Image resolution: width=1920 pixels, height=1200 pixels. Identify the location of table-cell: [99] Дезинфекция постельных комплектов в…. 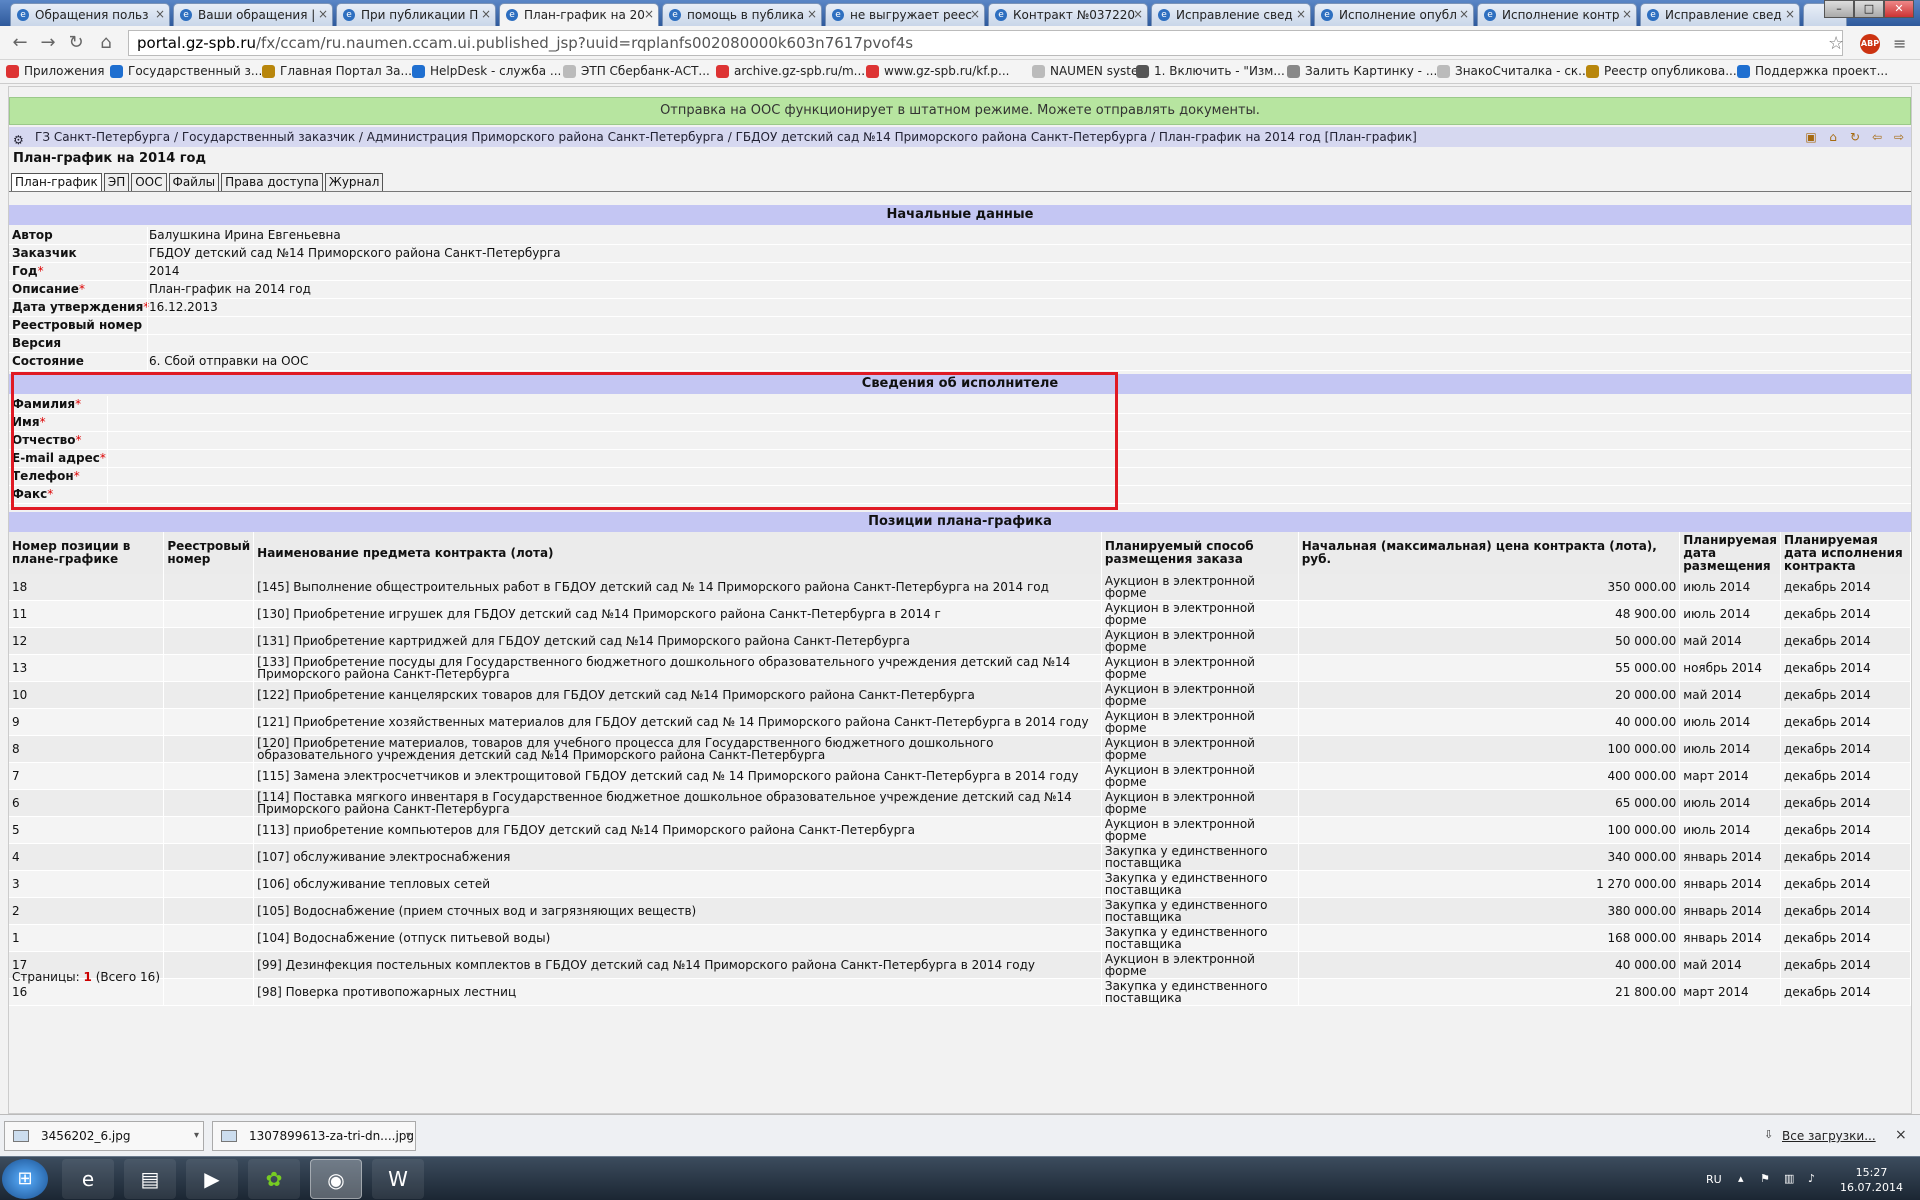
(677, 965).